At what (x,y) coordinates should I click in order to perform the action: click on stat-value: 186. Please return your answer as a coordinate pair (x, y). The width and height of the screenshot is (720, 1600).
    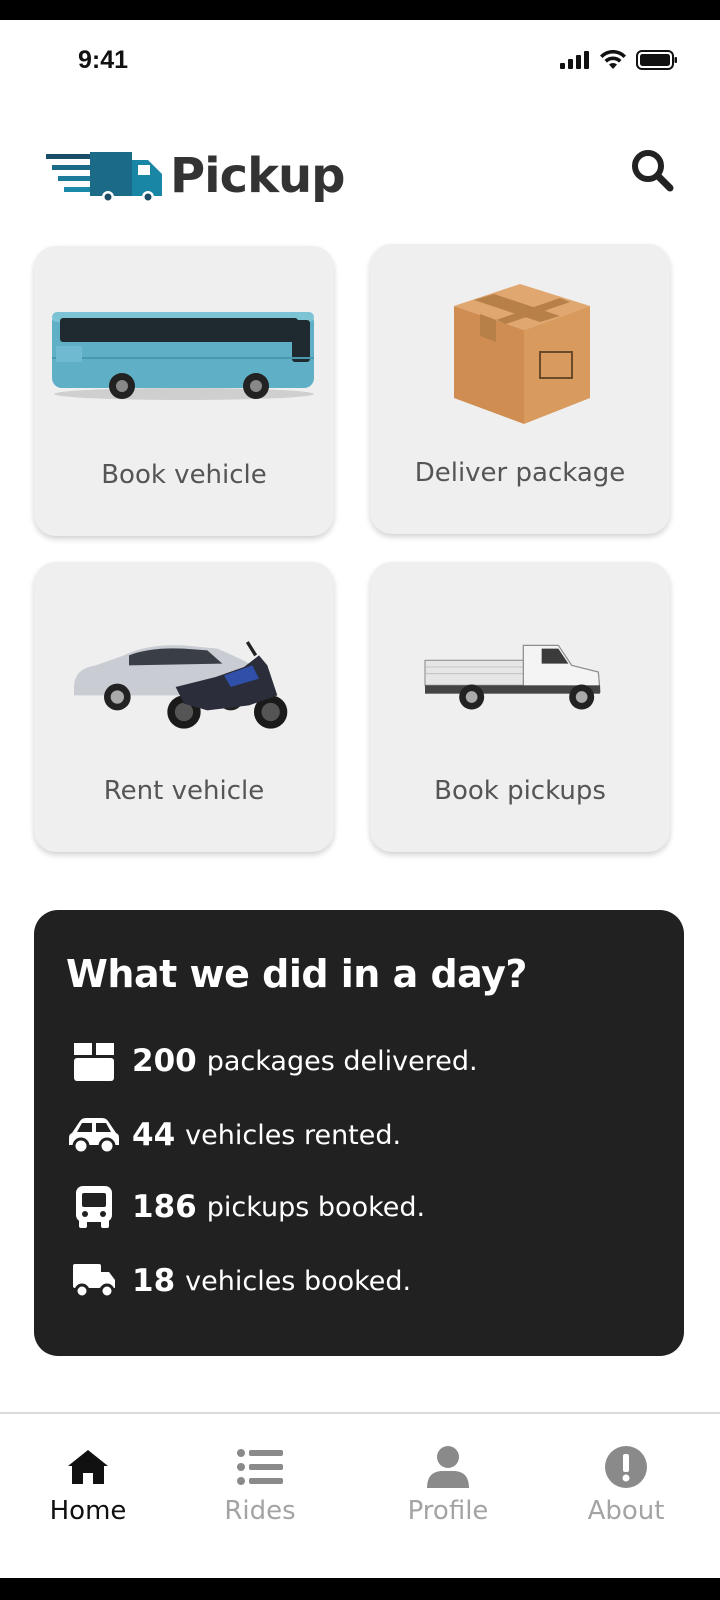
    Looking at the image, I should click on (164, 1207).